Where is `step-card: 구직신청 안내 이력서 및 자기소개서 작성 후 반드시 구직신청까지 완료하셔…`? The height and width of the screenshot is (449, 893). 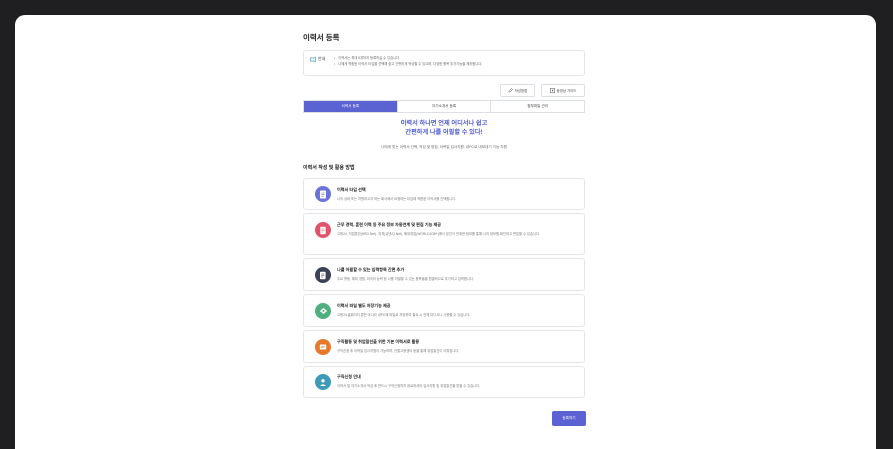 step-card: 구직신청 안내 이력서 및 자기소개서 작성 후 반드시 구직신청까지 완료하셔… is located at coordinates (444, 382).